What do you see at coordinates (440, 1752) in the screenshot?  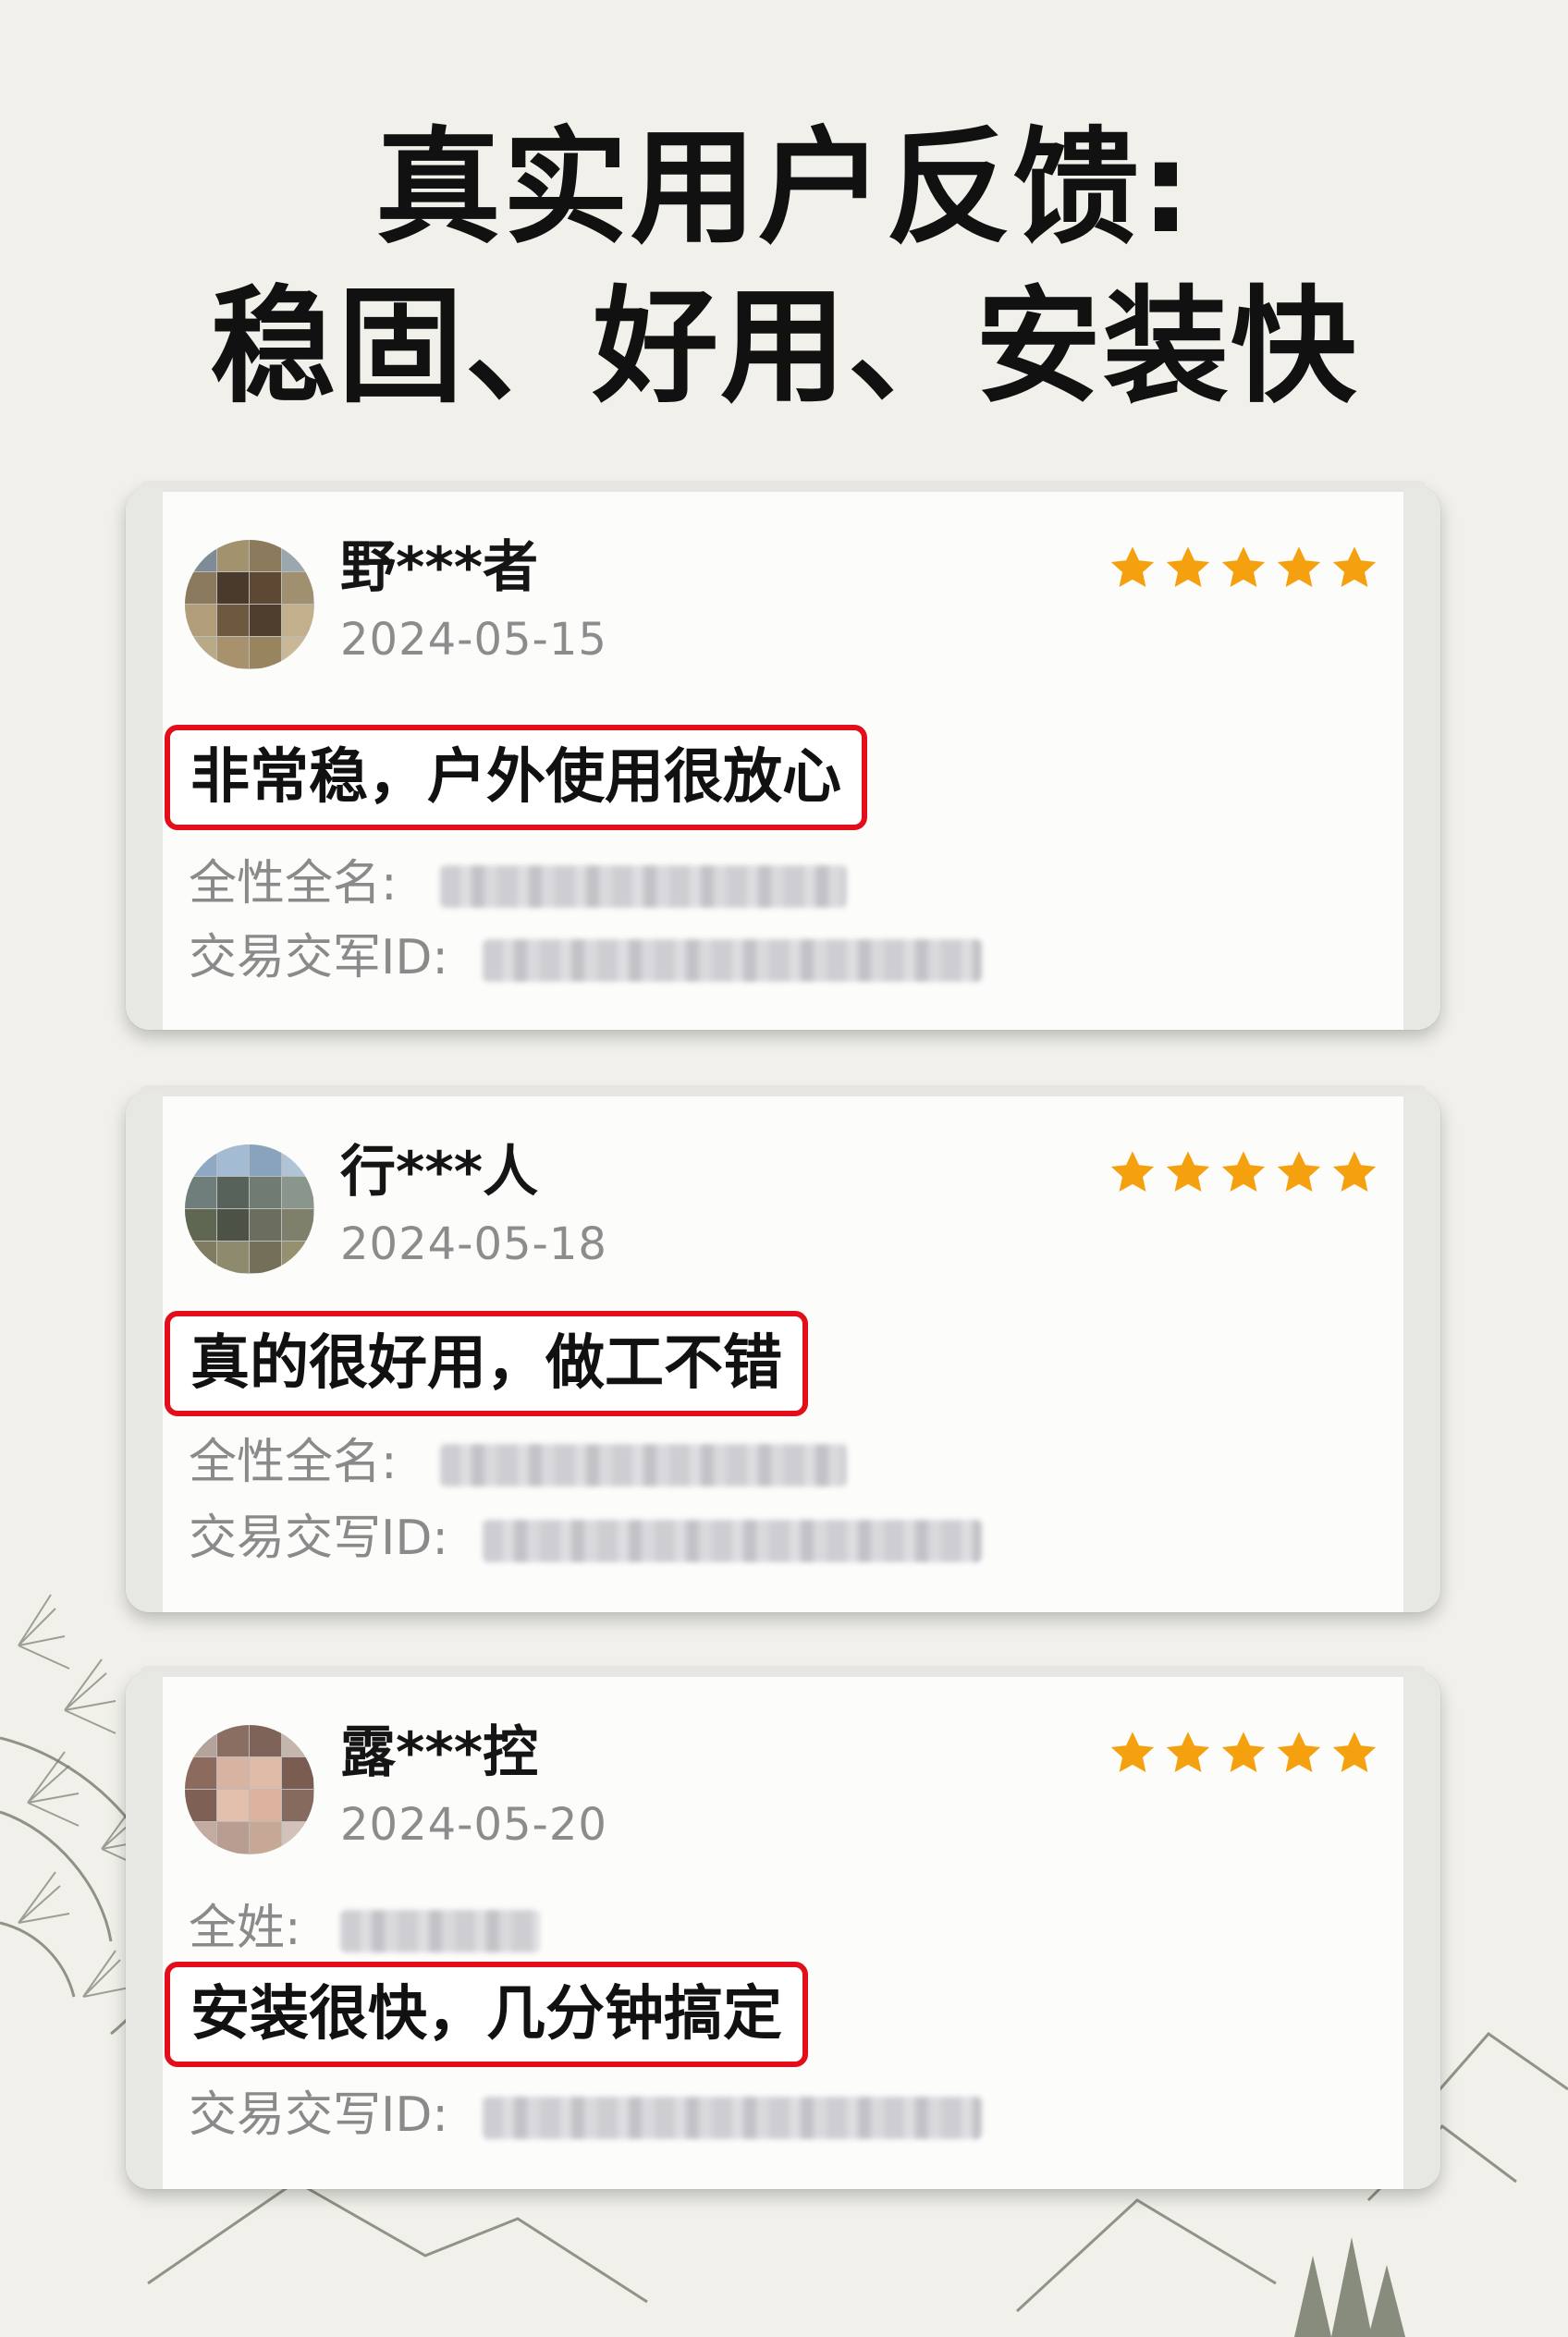 I see `reviewer-name: 露***控` at bounding box center [440, 1752].